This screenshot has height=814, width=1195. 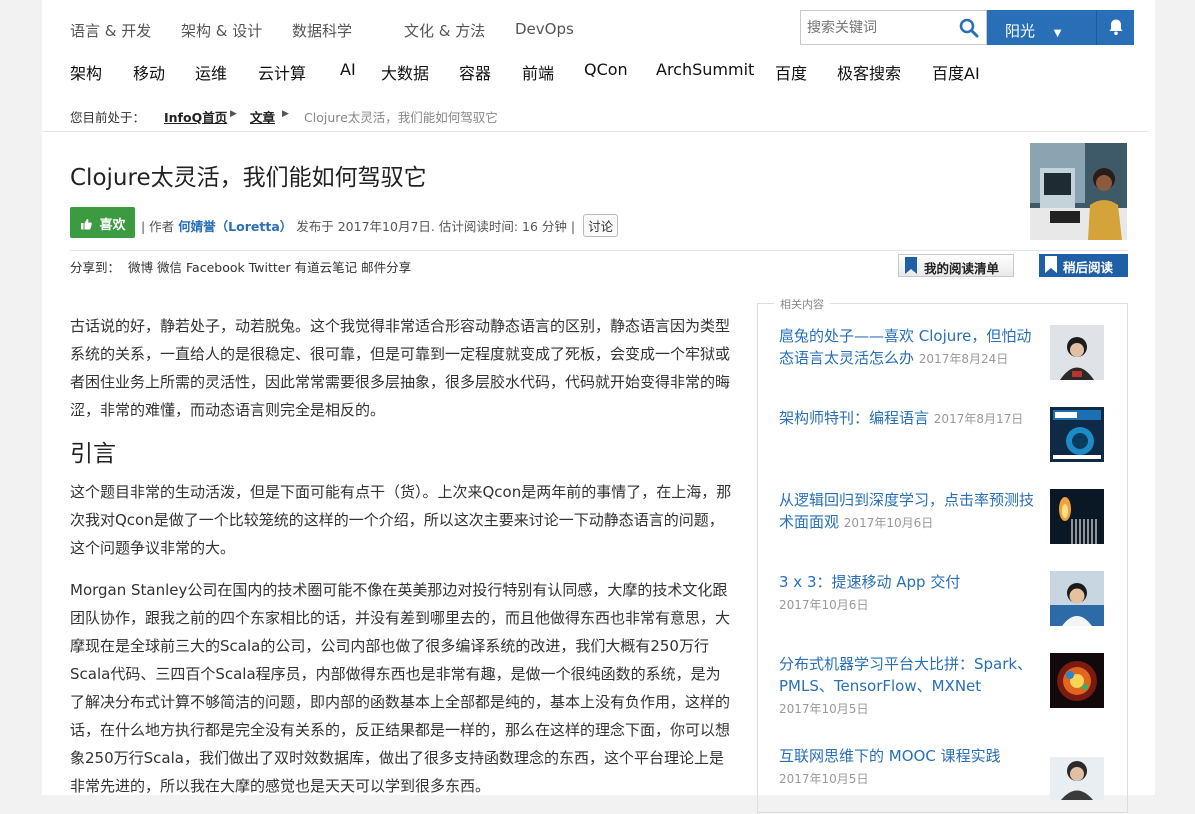 What do you see at coordinates (544, 29) in the screenshot?
I see `topnav-item-devops: DevOps` at bounding box center [544, 29].